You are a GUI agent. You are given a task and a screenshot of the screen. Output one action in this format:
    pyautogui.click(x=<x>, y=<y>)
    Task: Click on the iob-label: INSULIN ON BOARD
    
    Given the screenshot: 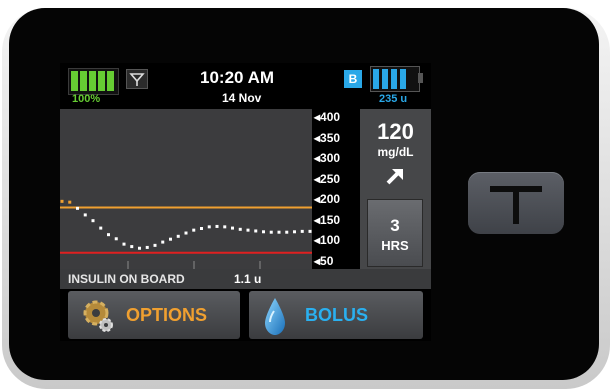 What is the action you would take?
    pyautogui.click(x=126, y=279)
    